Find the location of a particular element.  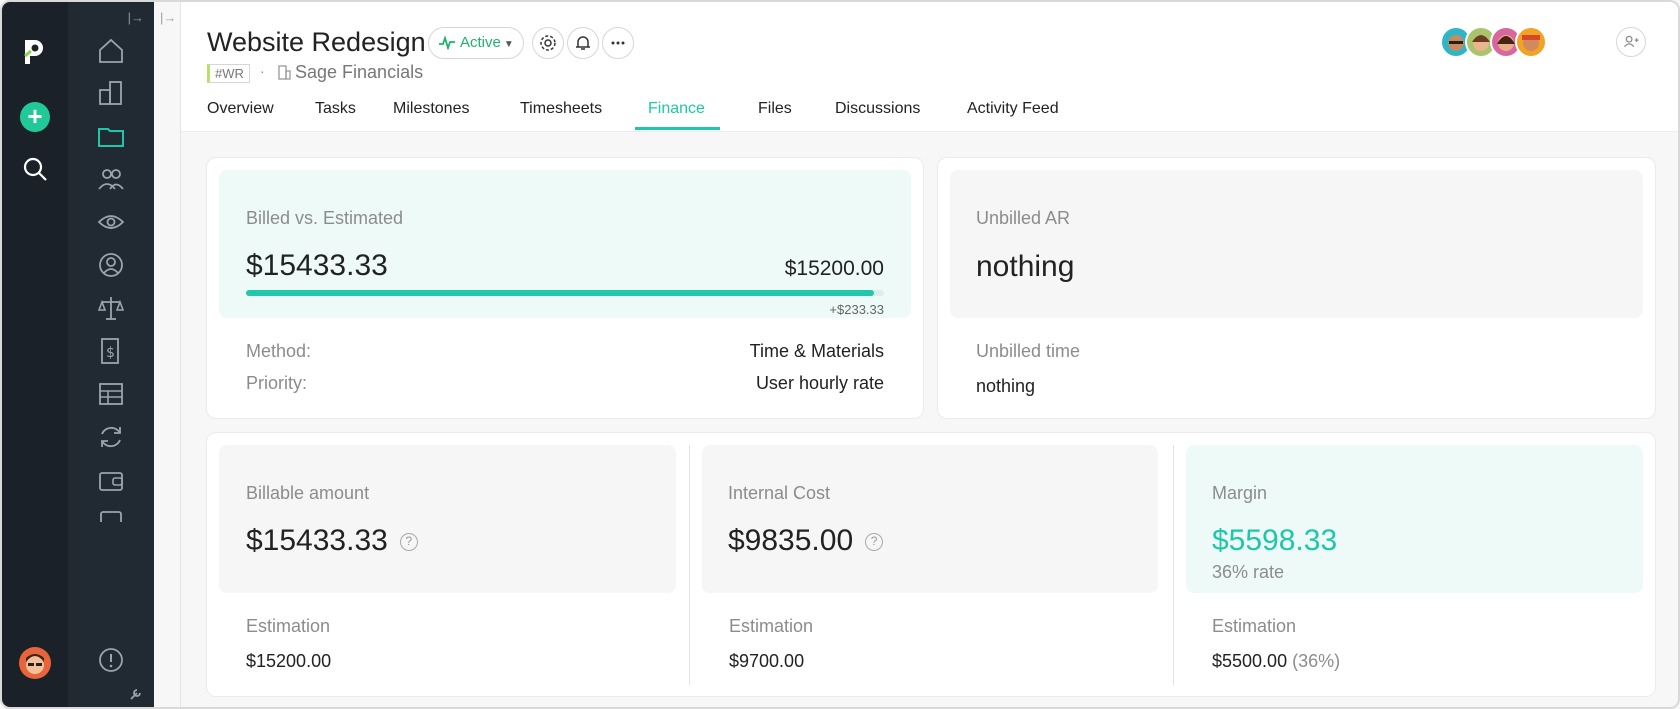

eye-icon is located at coordinates (111, 222).